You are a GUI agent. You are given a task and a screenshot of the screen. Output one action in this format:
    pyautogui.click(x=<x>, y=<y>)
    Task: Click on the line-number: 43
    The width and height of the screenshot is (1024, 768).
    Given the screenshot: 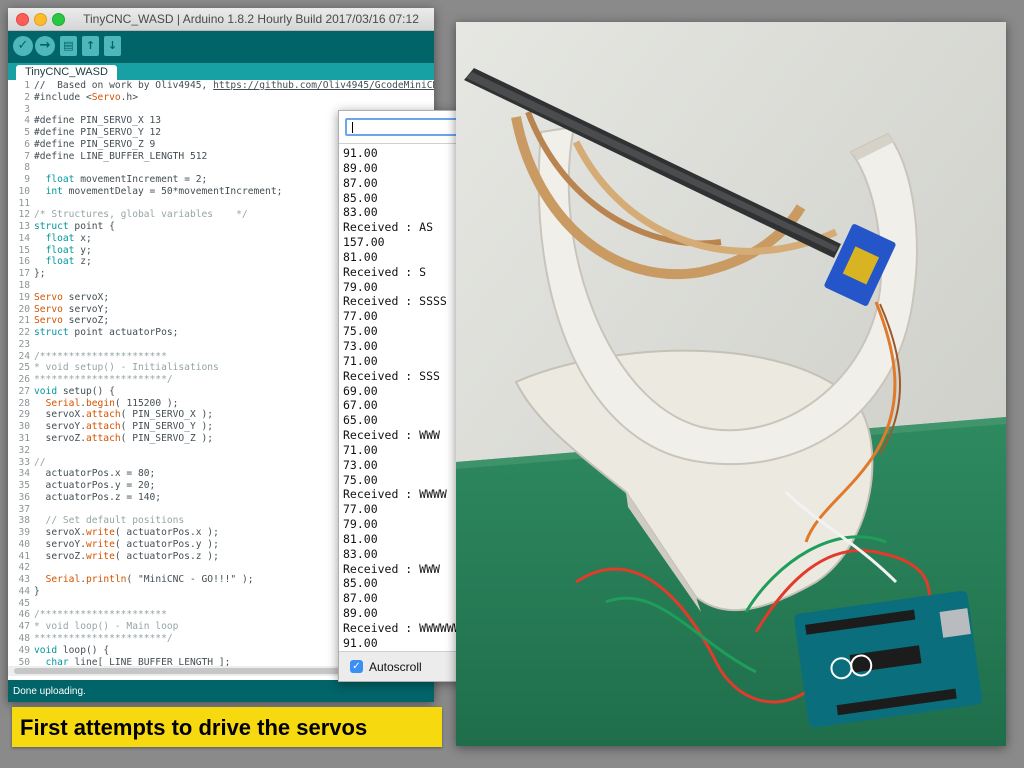 What is the action you would take?
    pyautogui.click(x=24, y=580)
    